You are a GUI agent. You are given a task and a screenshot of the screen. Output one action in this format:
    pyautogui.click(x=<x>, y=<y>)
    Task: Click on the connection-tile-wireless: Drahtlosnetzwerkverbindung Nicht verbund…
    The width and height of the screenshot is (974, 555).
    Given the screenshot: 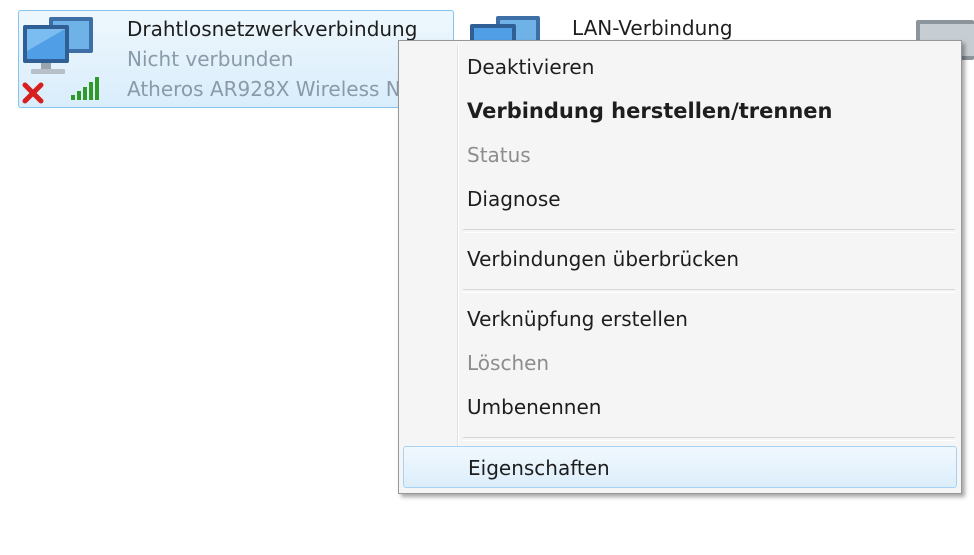 What is the action you would take?
    pyautogui.click(x=236, y=59)
    